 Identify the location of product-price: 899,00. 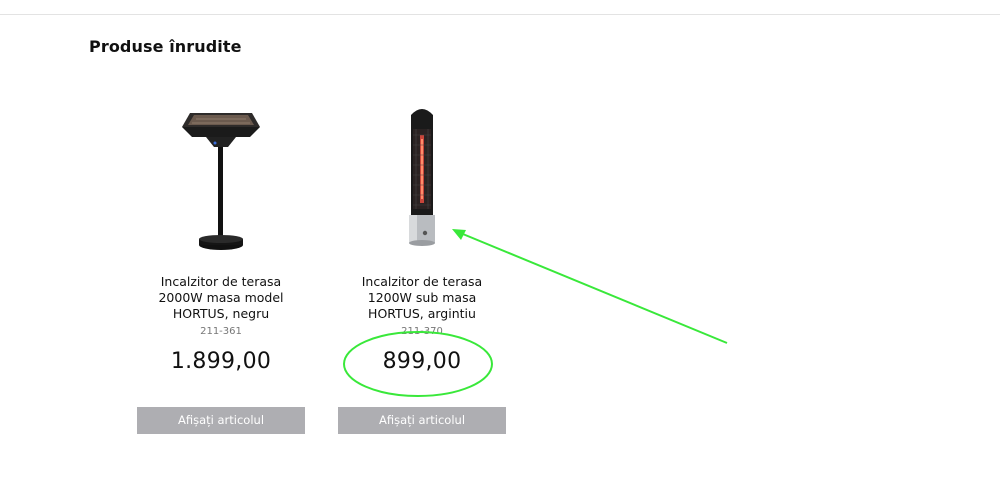
(422, 361).